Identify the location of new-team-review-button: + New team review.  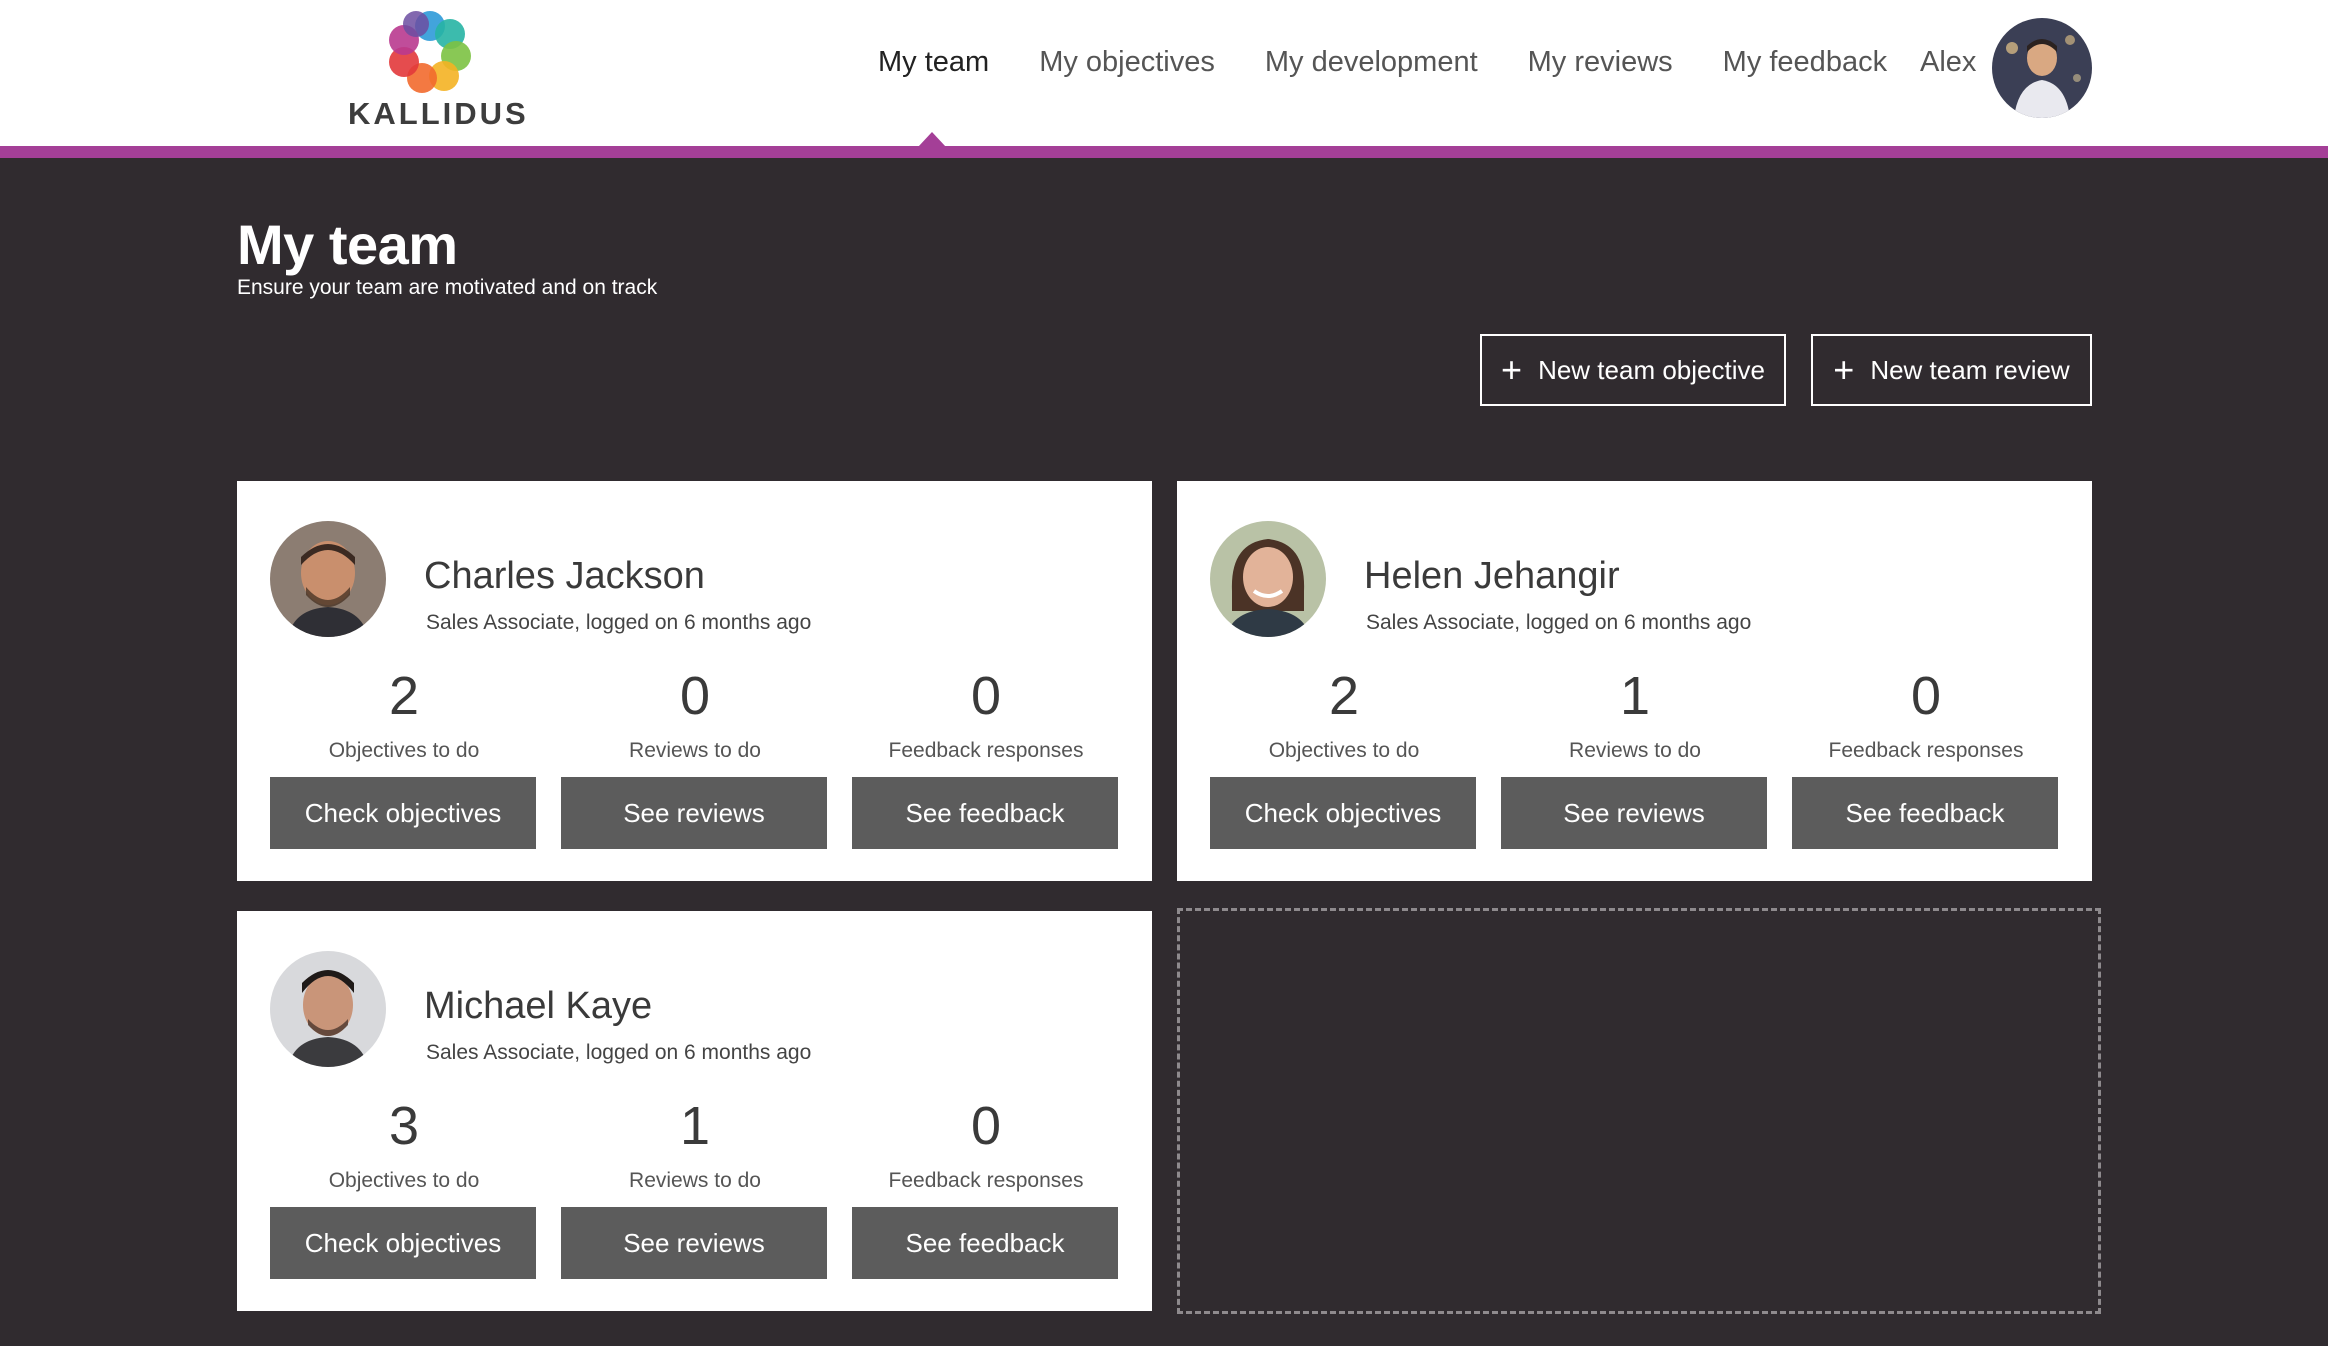
(1951, 370).